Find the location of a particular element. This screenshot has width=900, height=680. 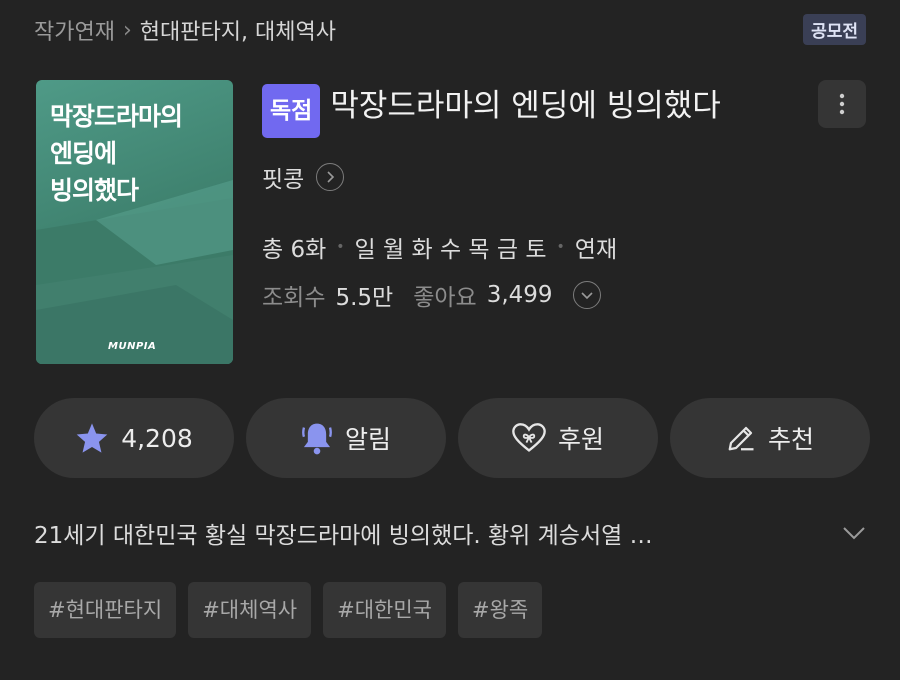

pencil-icon is located at coordinates (741, 438).